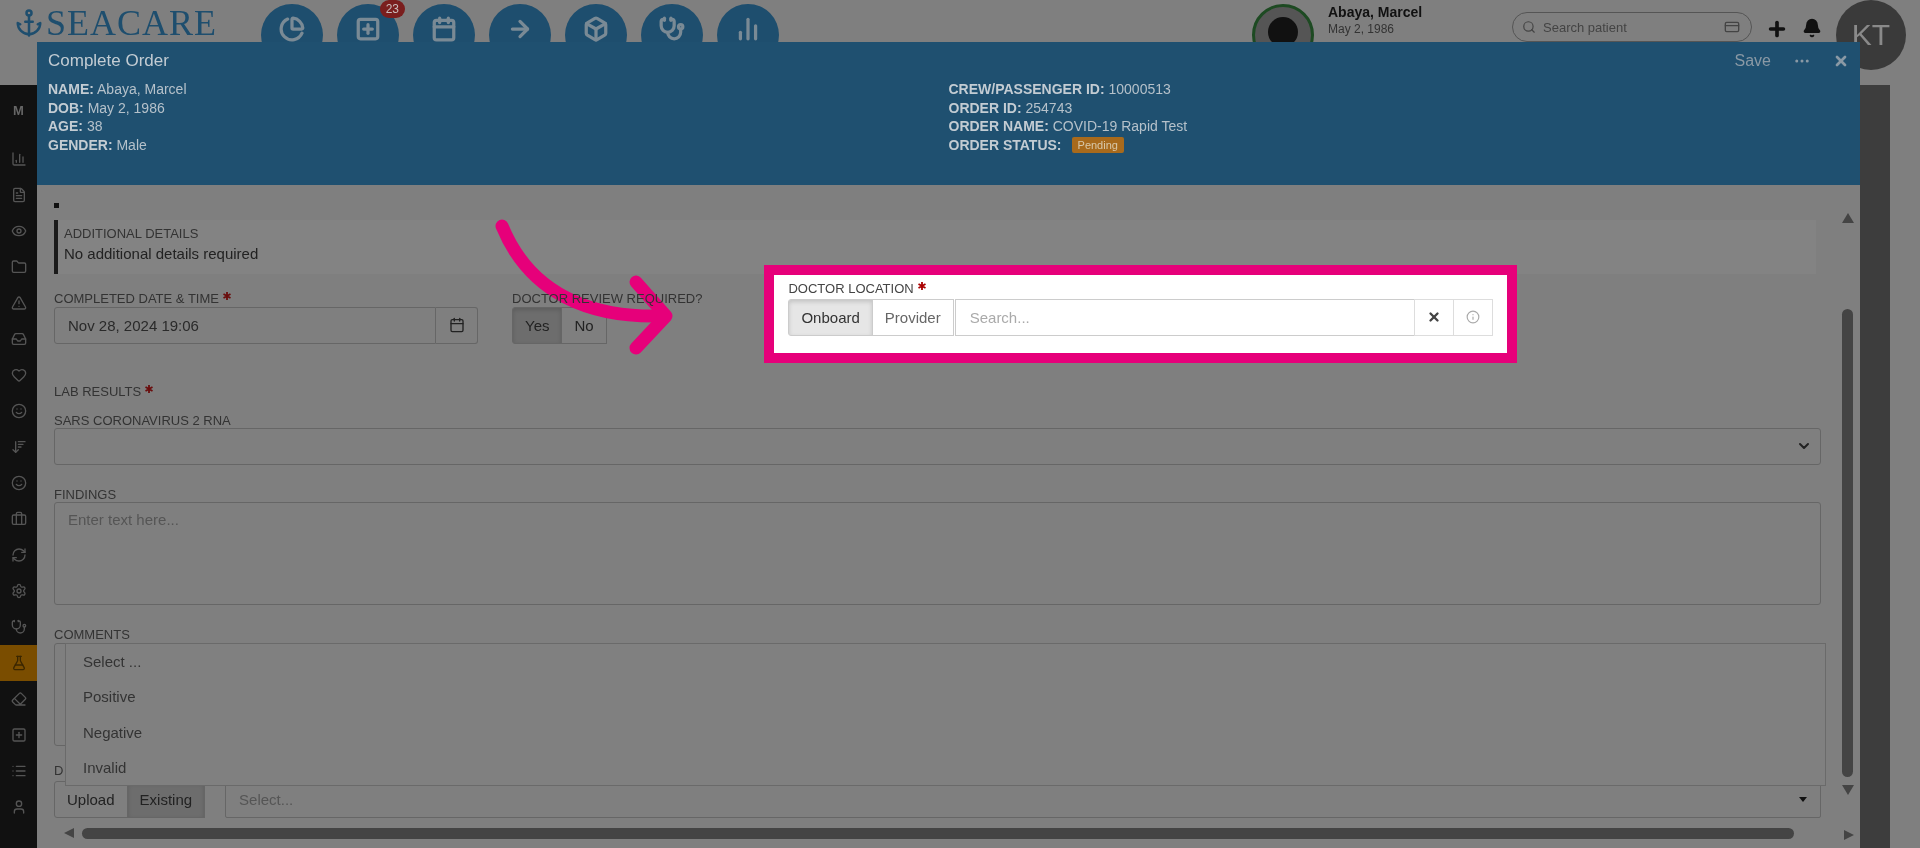  What do you see at coordinates (18, 375) in the screenshot?
I see `heart-icon` at bounding box center [18, 375].